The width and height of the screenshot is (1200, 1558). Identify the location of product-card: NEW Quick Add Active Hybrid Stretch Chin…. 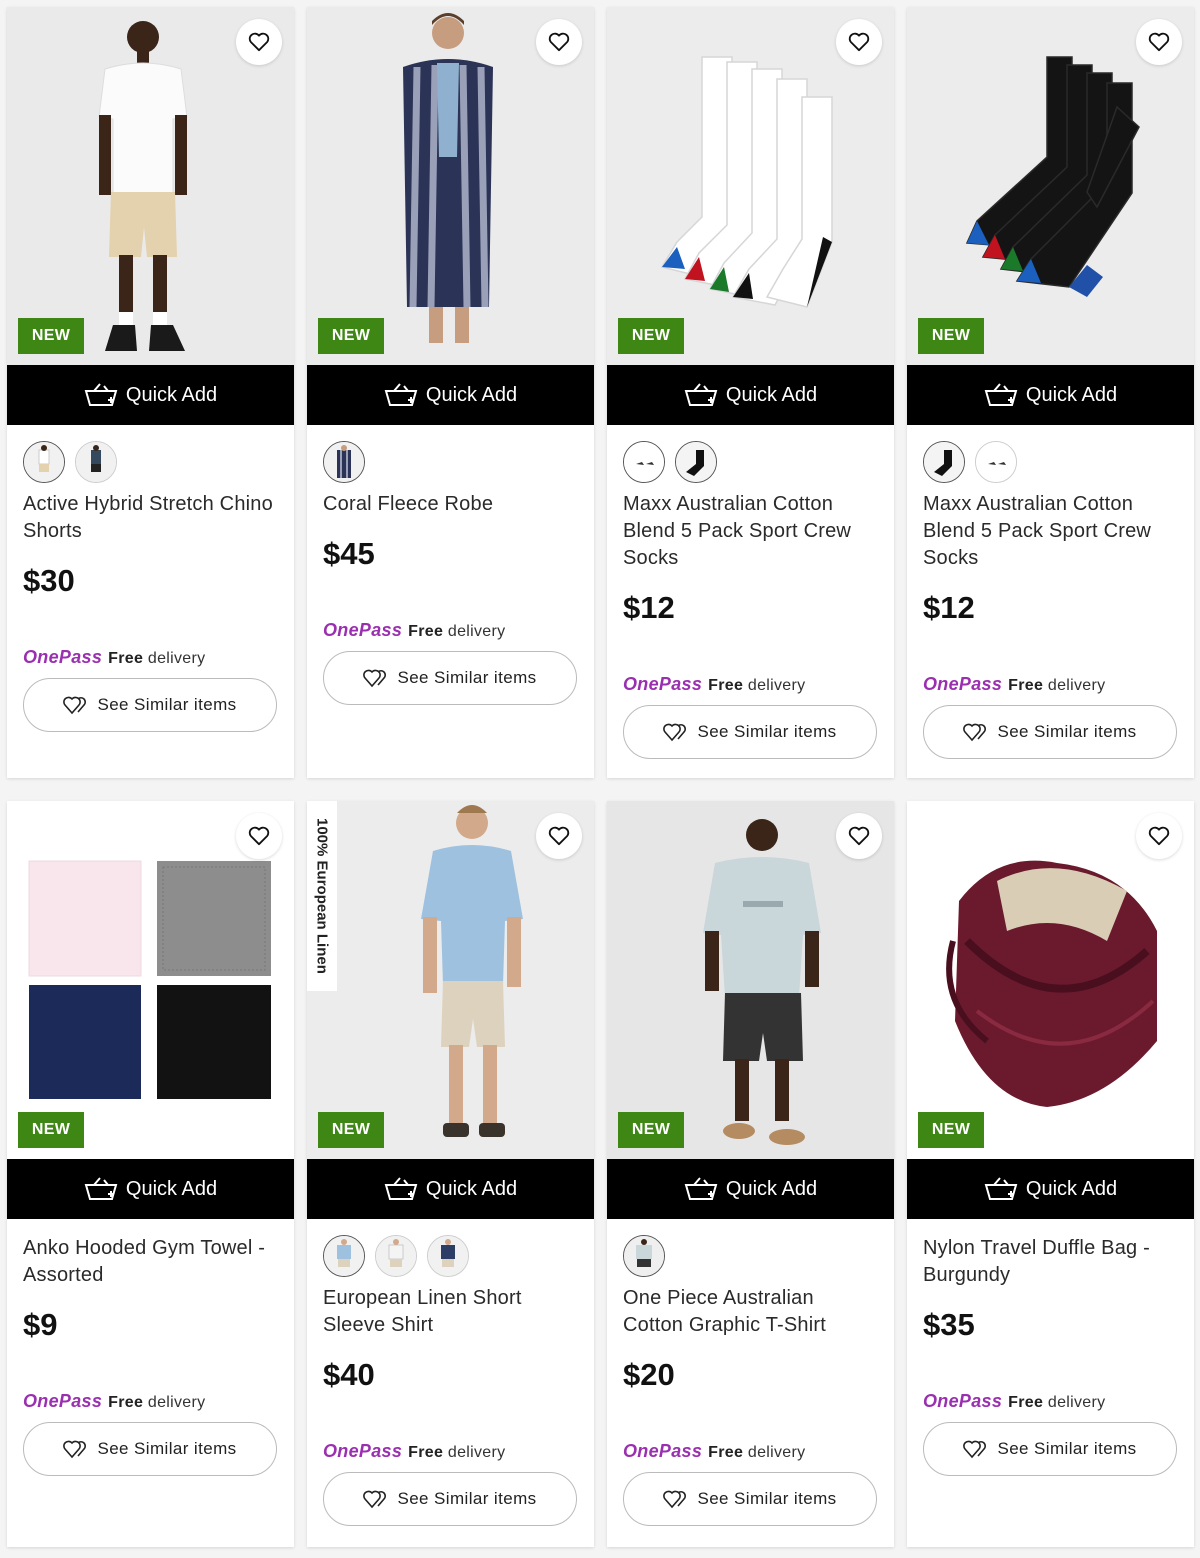
(150, 392).